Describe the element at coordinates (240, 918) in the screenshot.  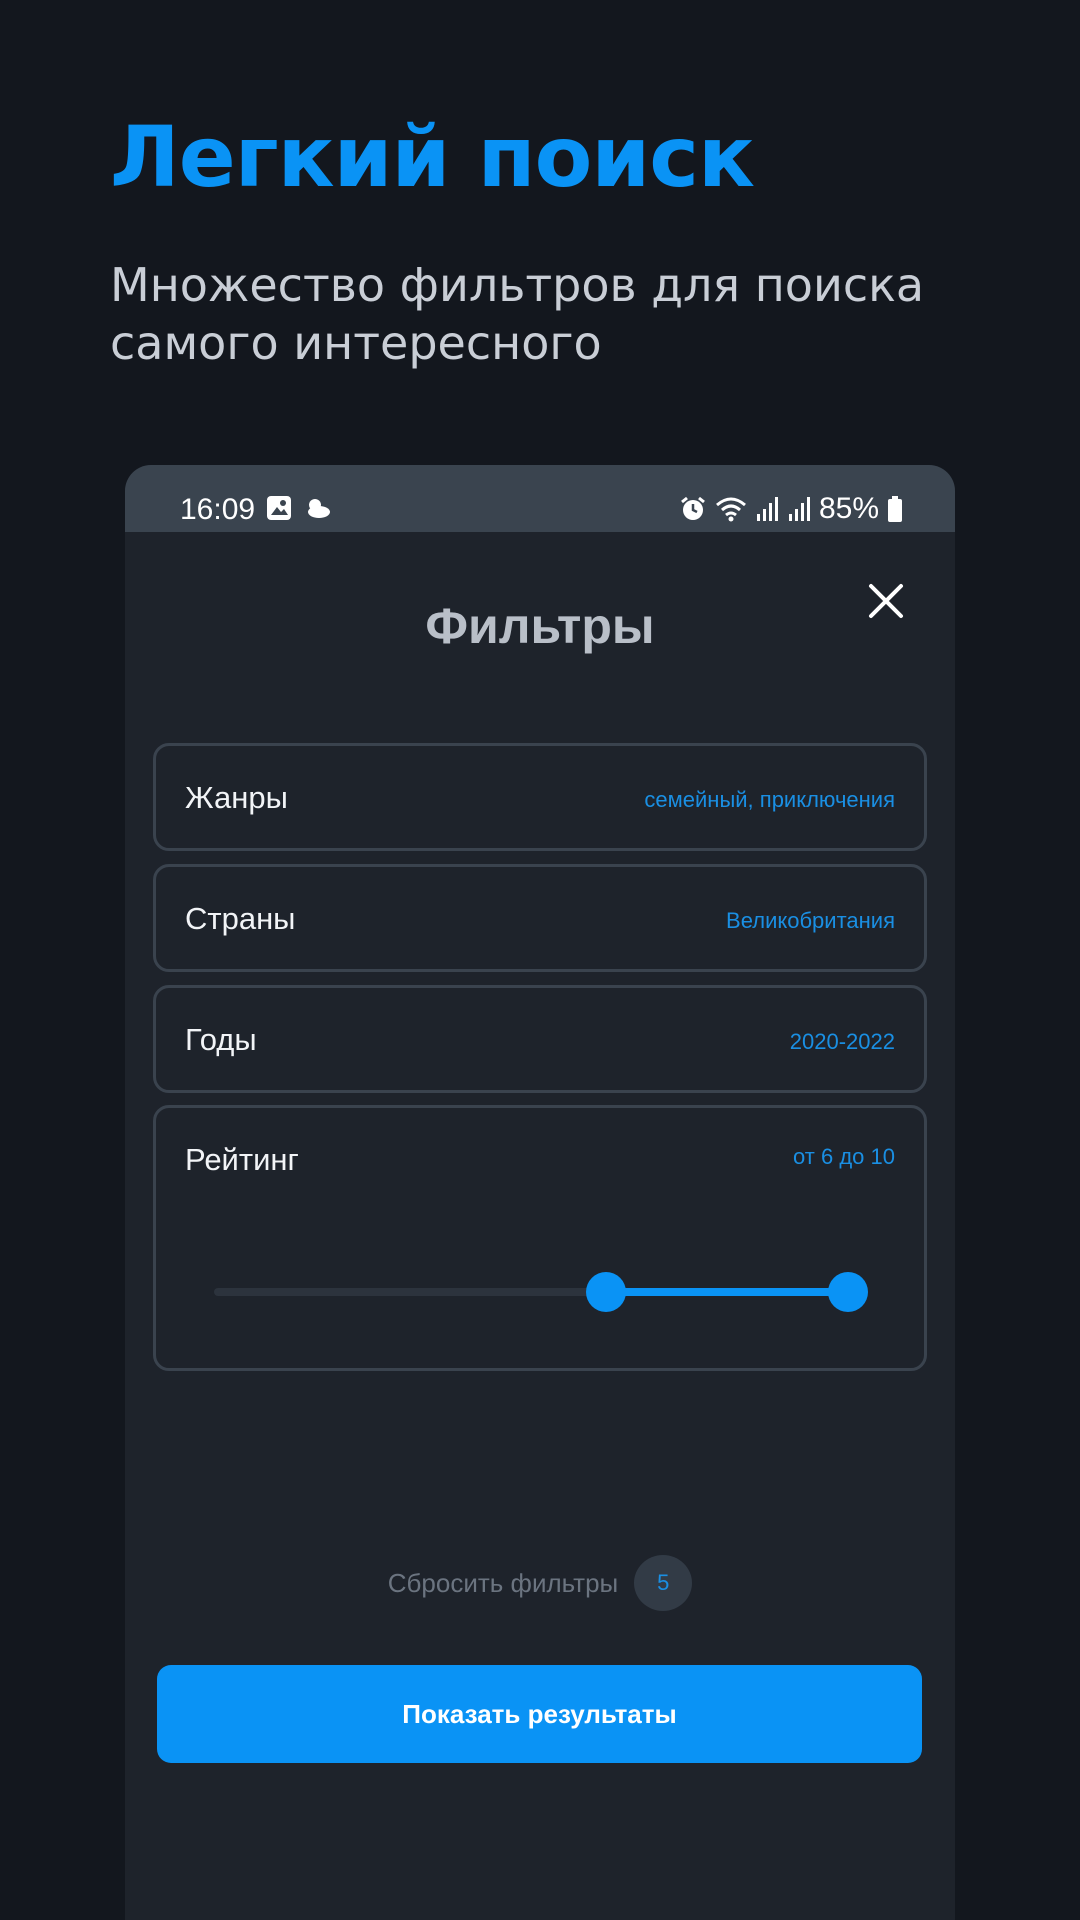
I see `filter-label: Страны` at that location.